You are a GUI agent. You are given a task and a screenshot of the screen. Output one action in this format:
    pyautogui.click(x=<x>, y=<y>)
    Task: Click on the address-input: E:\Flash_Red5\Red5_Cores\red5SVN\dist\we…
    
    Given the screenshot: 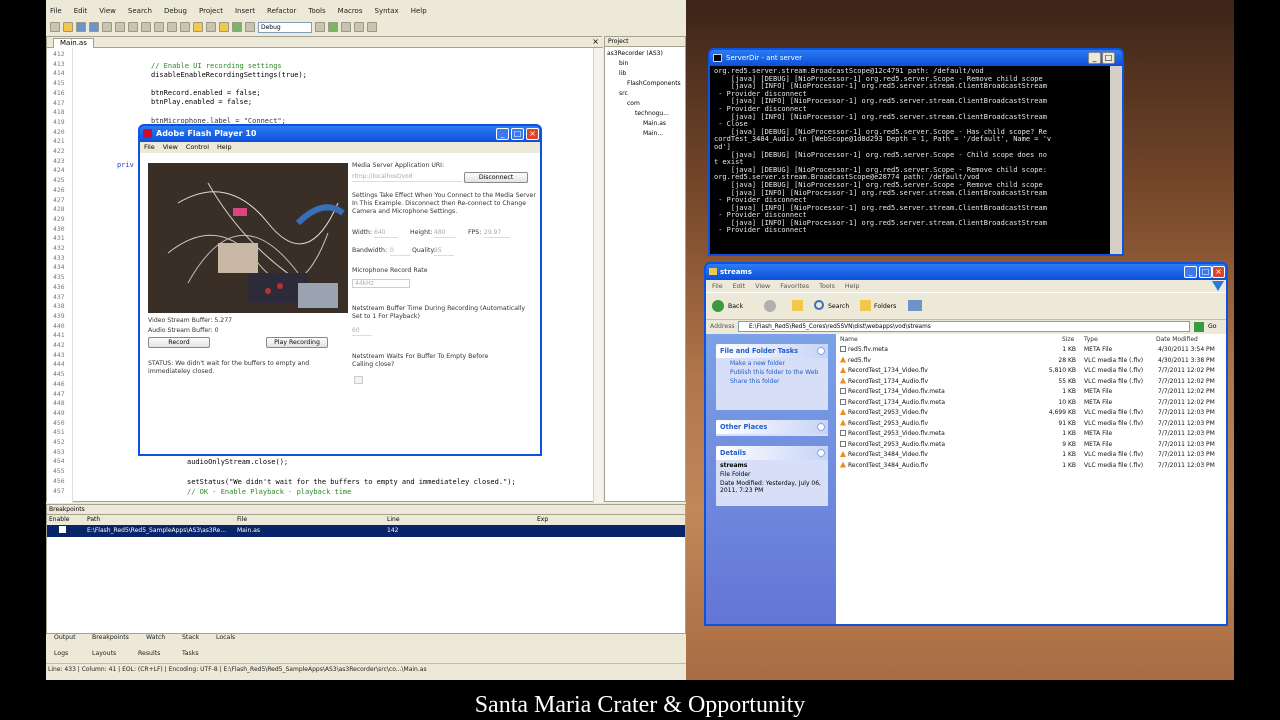 What is the action you would take?
    pyautogui.click(x=964, y=326)
    